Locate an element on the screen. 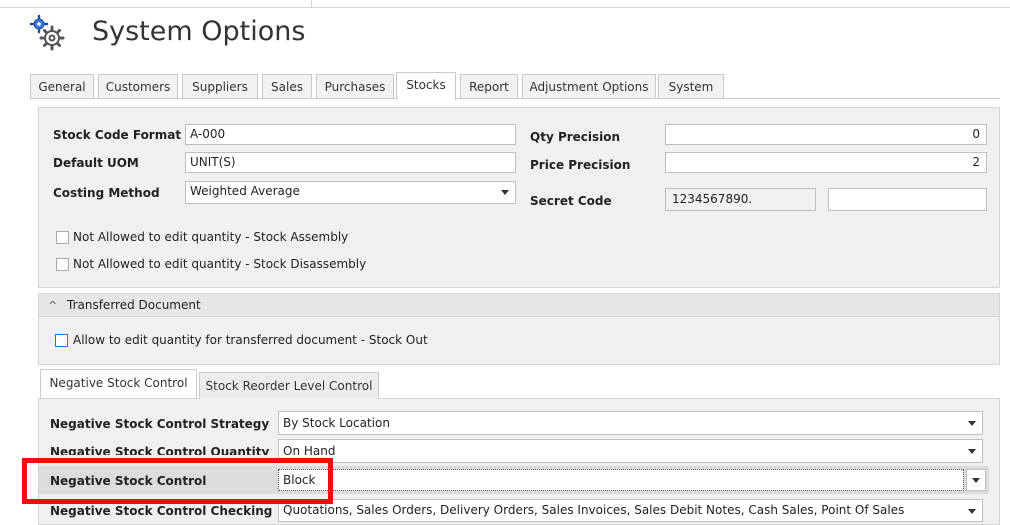  negative-control-label: Negative Stock Control is located at coordinates (128, 481).